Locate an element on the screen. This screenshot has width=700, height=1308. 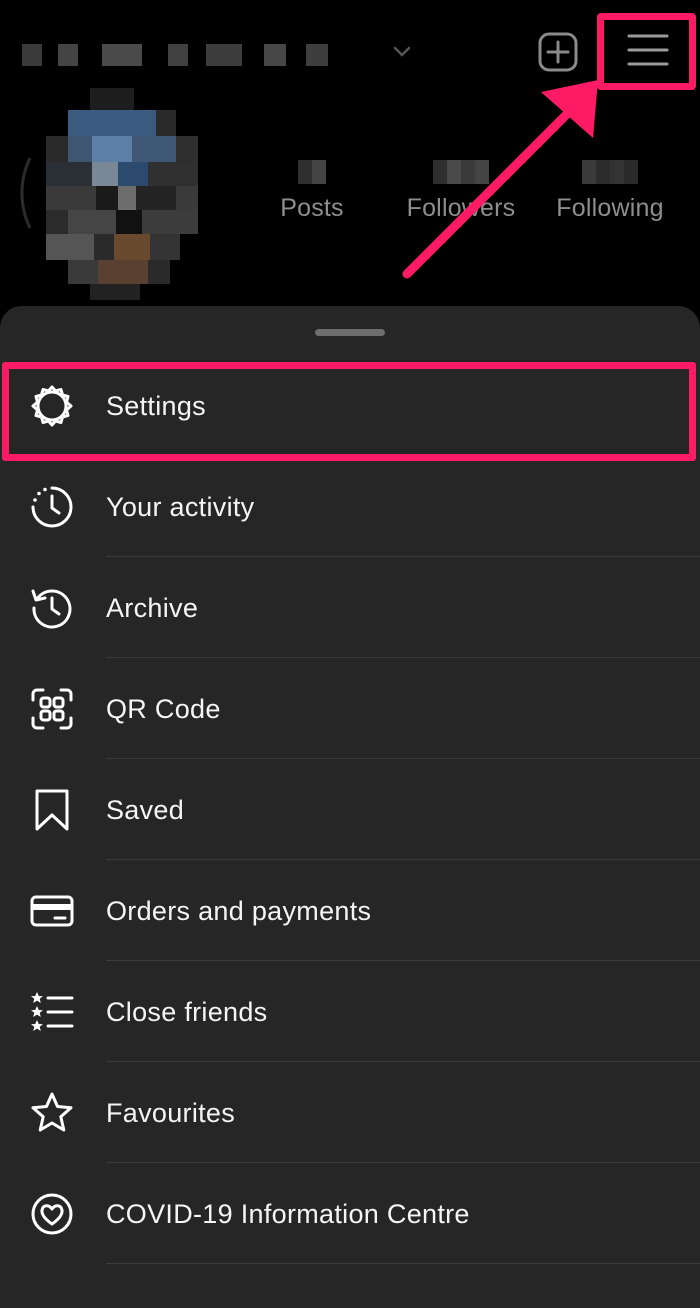
posts-count-blurred is located at coordinates (312, 174).